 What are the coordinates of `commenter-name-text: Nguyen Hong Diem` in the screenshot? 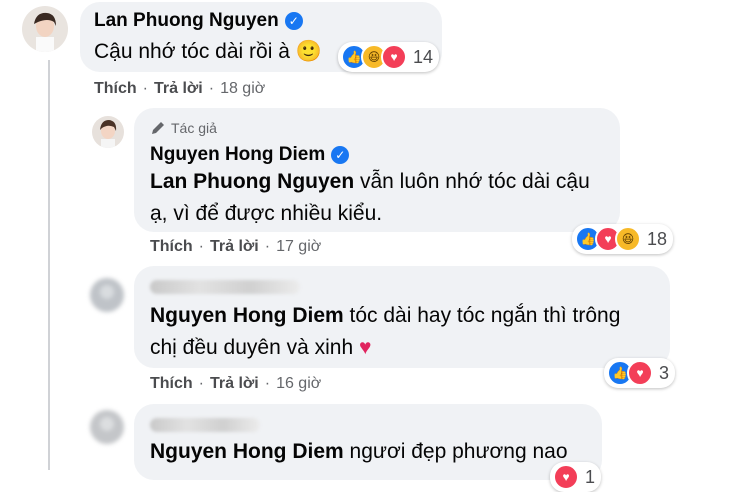 It's located at (237, 155).